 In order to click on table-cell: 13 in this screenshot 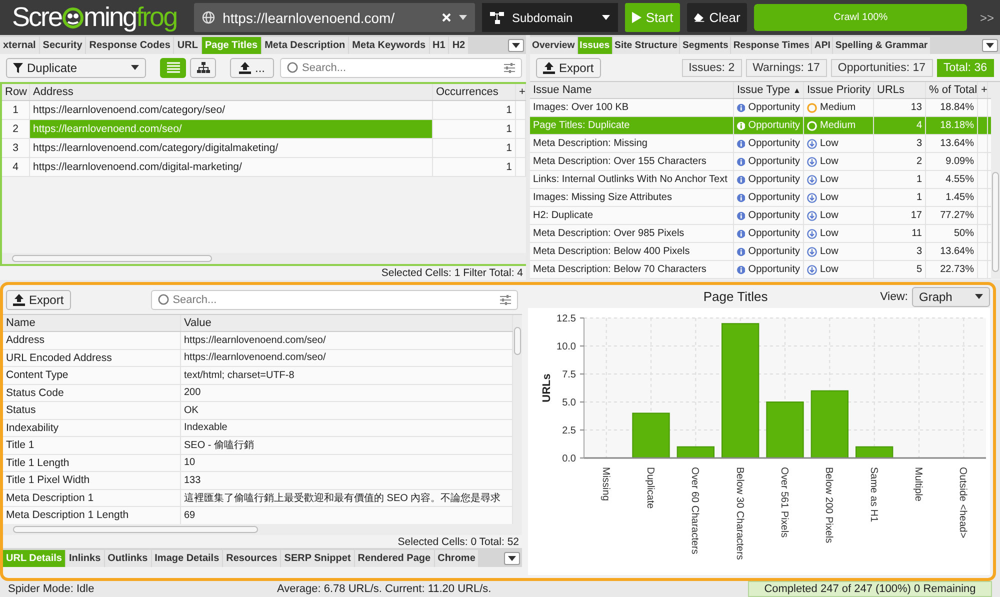, I will do `click(900, 107)`.